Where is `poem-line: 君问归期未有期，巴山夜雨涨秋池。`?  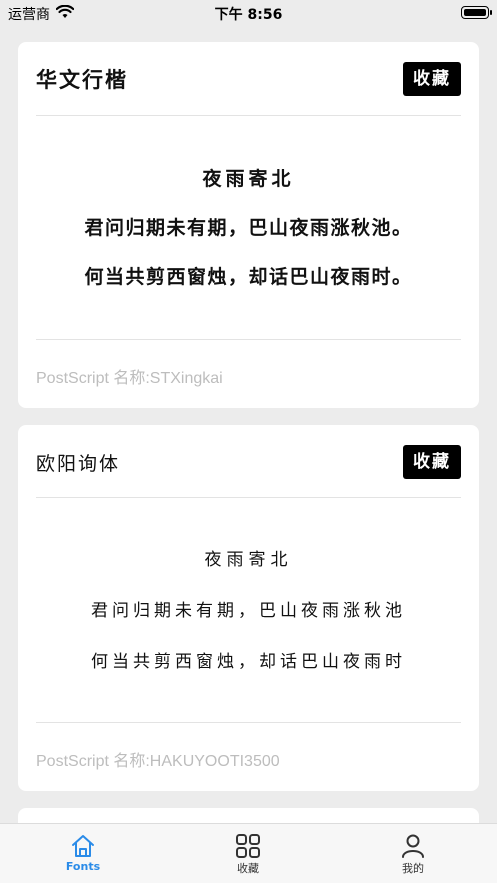
poem-line: 君问归期未有期，巴山夜雨涨秋池。 is located at coordinates (248, 228).